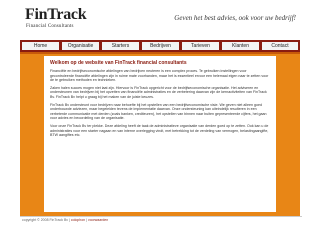  What do you see at coordinates (98, 220) in the screenshot?
I see `footer-link-voorwaarden: voorwaarden` at bounding box center [98, 220].